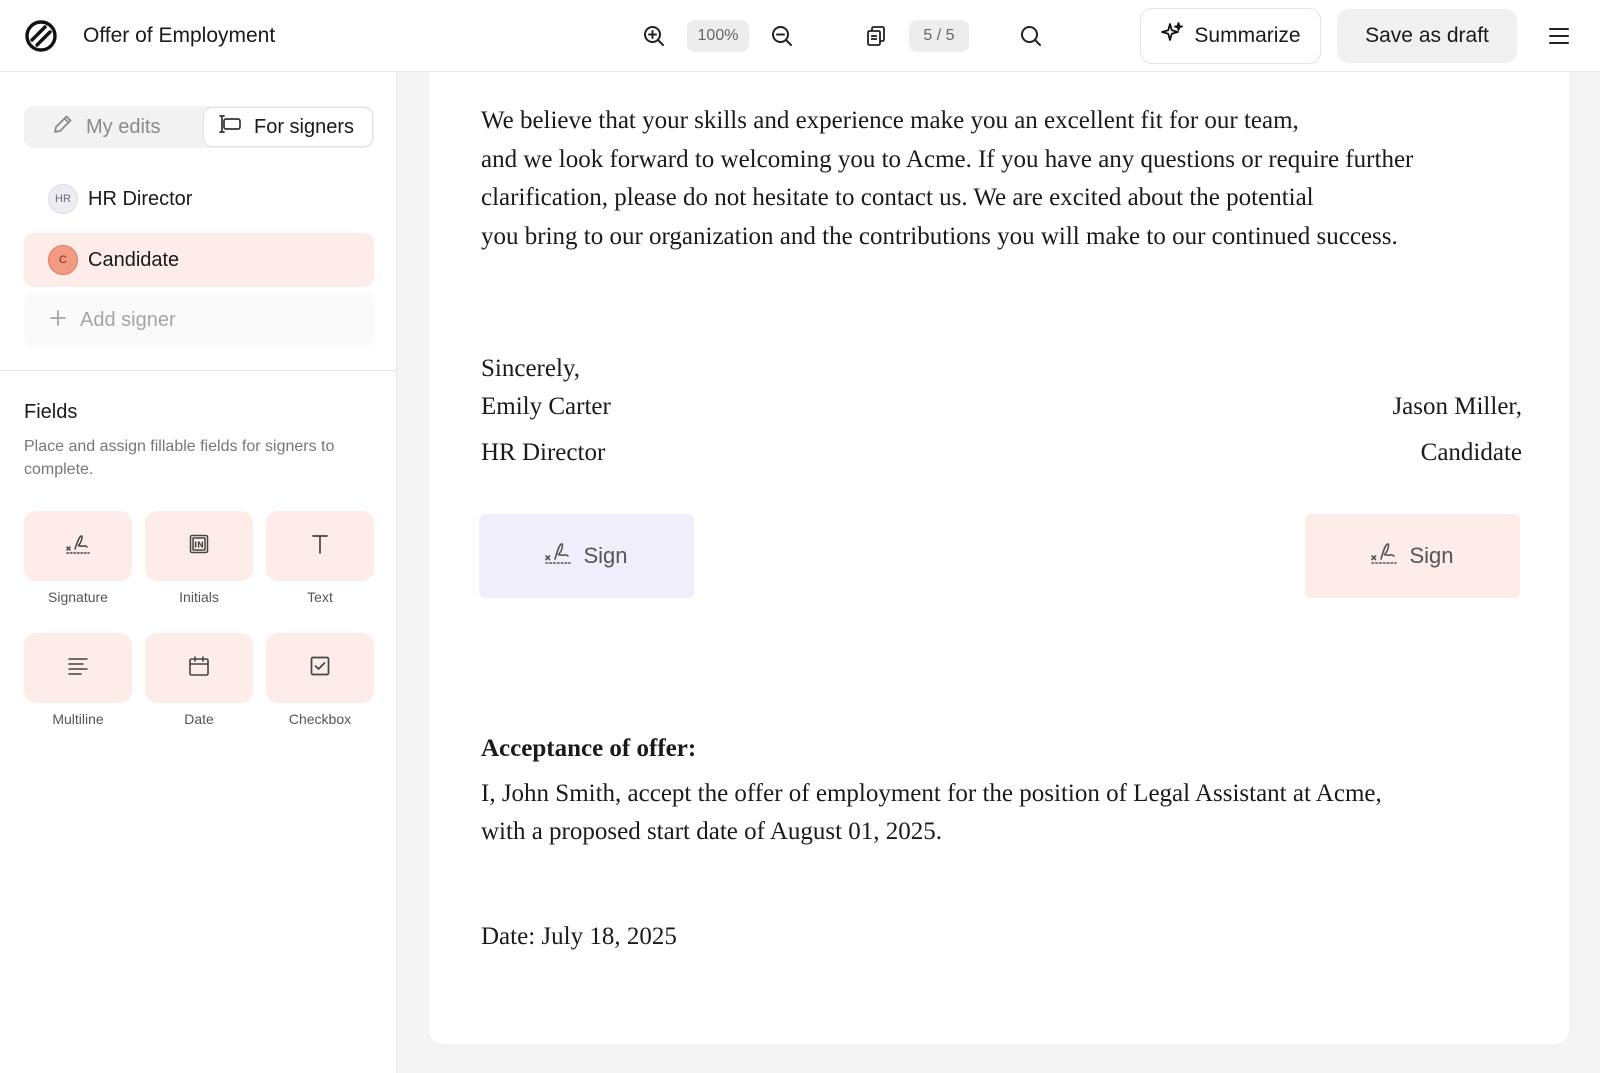 This screenshot has height=1073, width=1600. Describe the element at coordinates (199, 719) in the screenshot. I see `field-label-date: Date` at that location.